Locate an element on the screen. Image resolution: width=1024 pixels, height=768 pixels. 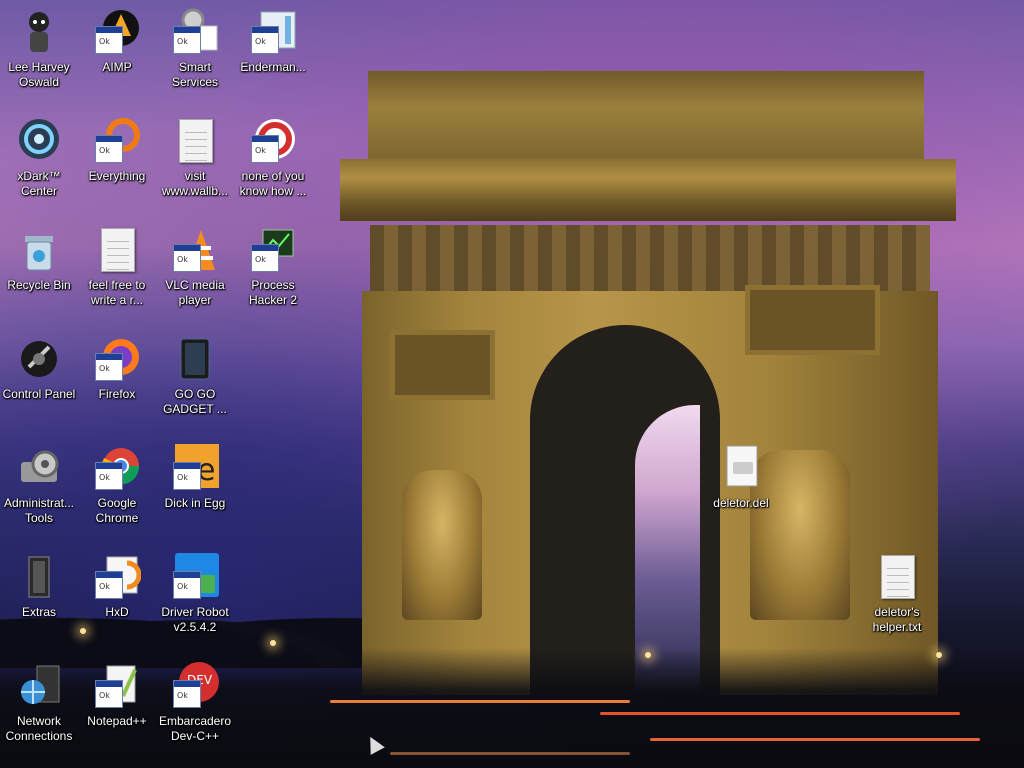
desktop-icon-driver-robot: Driver Robot v2.5.4.2 is located at coordinates (195, 594).